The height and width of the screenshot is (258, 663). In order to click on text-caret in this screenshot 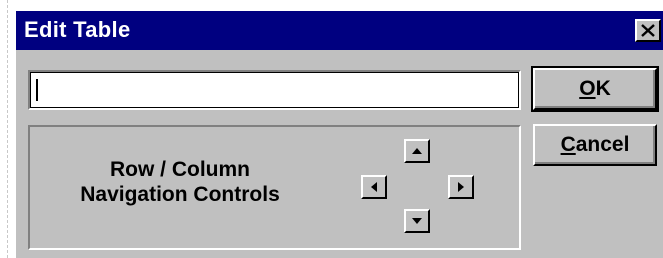, I will do `click(37, 90)`.